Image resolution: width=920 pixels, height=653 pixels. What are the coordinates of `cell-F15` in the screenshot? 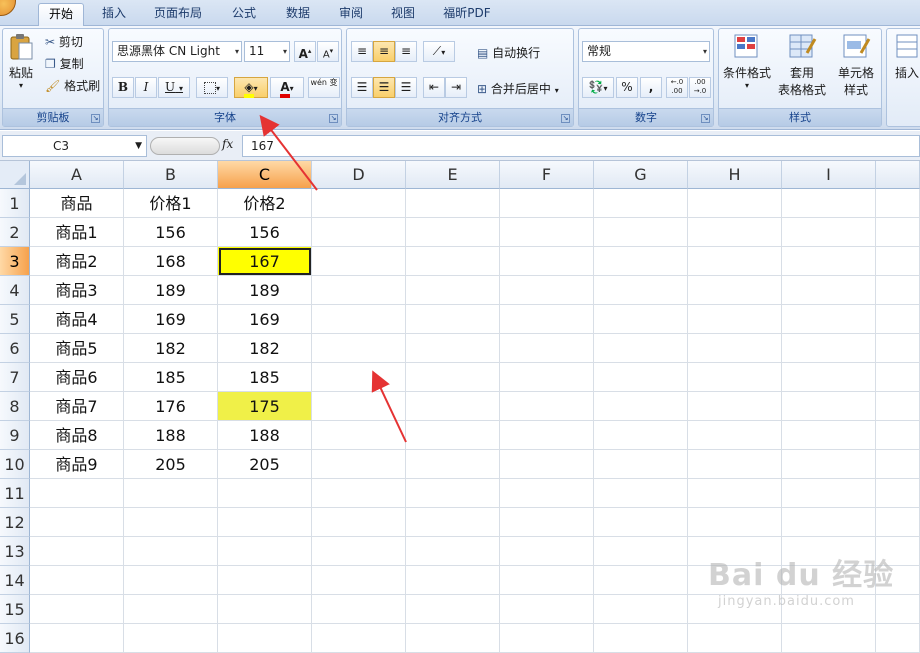 It's located at (547, 609).